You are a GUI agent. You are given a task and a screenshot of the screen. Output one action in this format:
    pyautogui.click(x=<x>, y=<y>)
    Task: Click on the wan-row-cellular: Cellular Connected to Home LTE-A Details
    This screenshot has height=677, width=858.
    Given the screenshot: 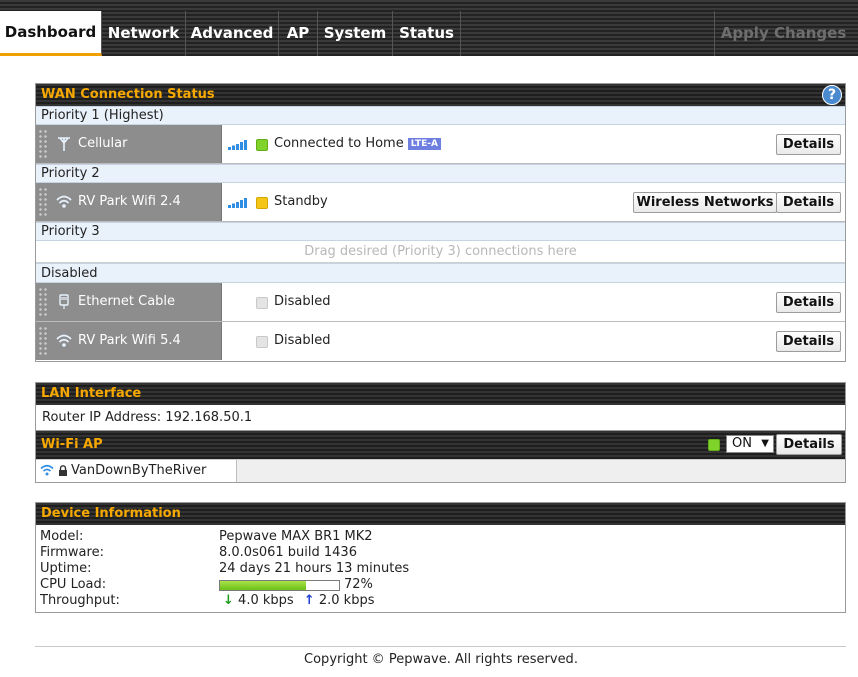 What is the action you would take?
    pyautogui.click(x=440, y=144)
    